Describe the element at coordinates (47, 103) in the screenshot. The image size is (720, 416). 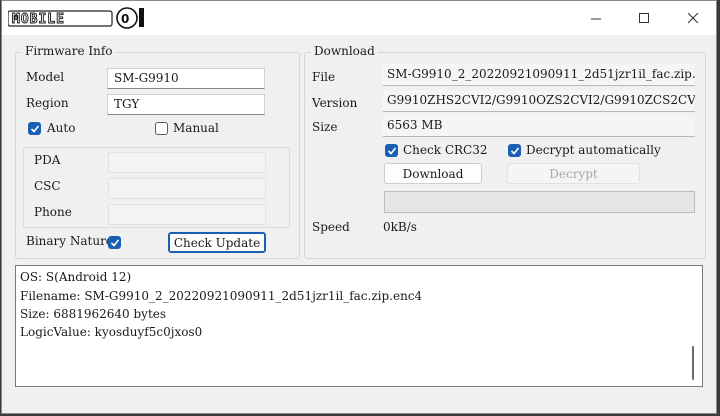
I see `region-label: Region` at that location.